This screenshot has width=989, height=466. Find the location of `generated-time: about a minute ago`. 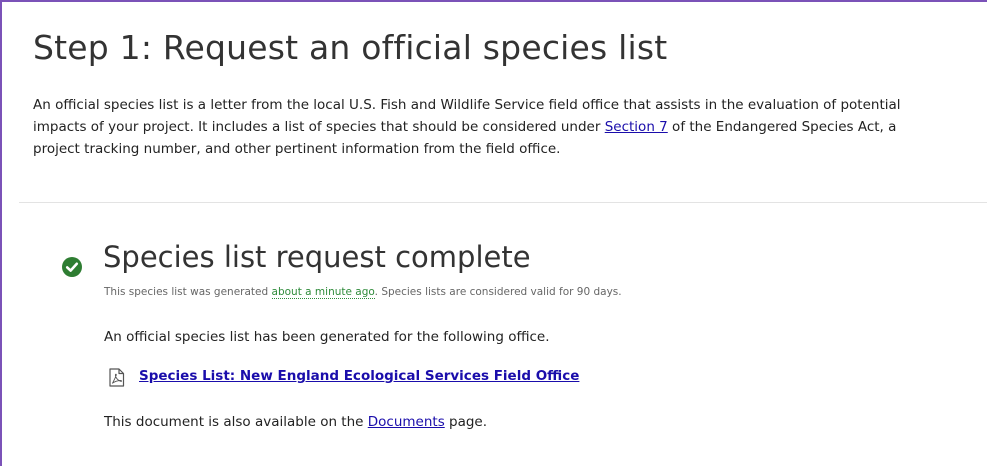

generated-time: about a minute ago is located at coordinates (323, 292).